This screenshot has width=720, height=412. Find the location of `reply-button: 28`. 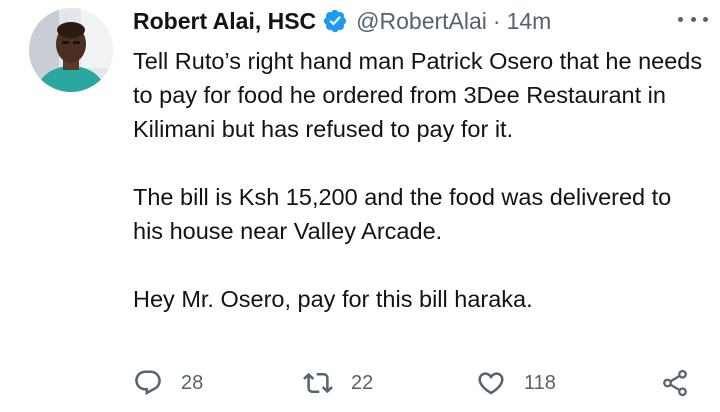

reply-button: 28 is located at coordinates (168, 383).